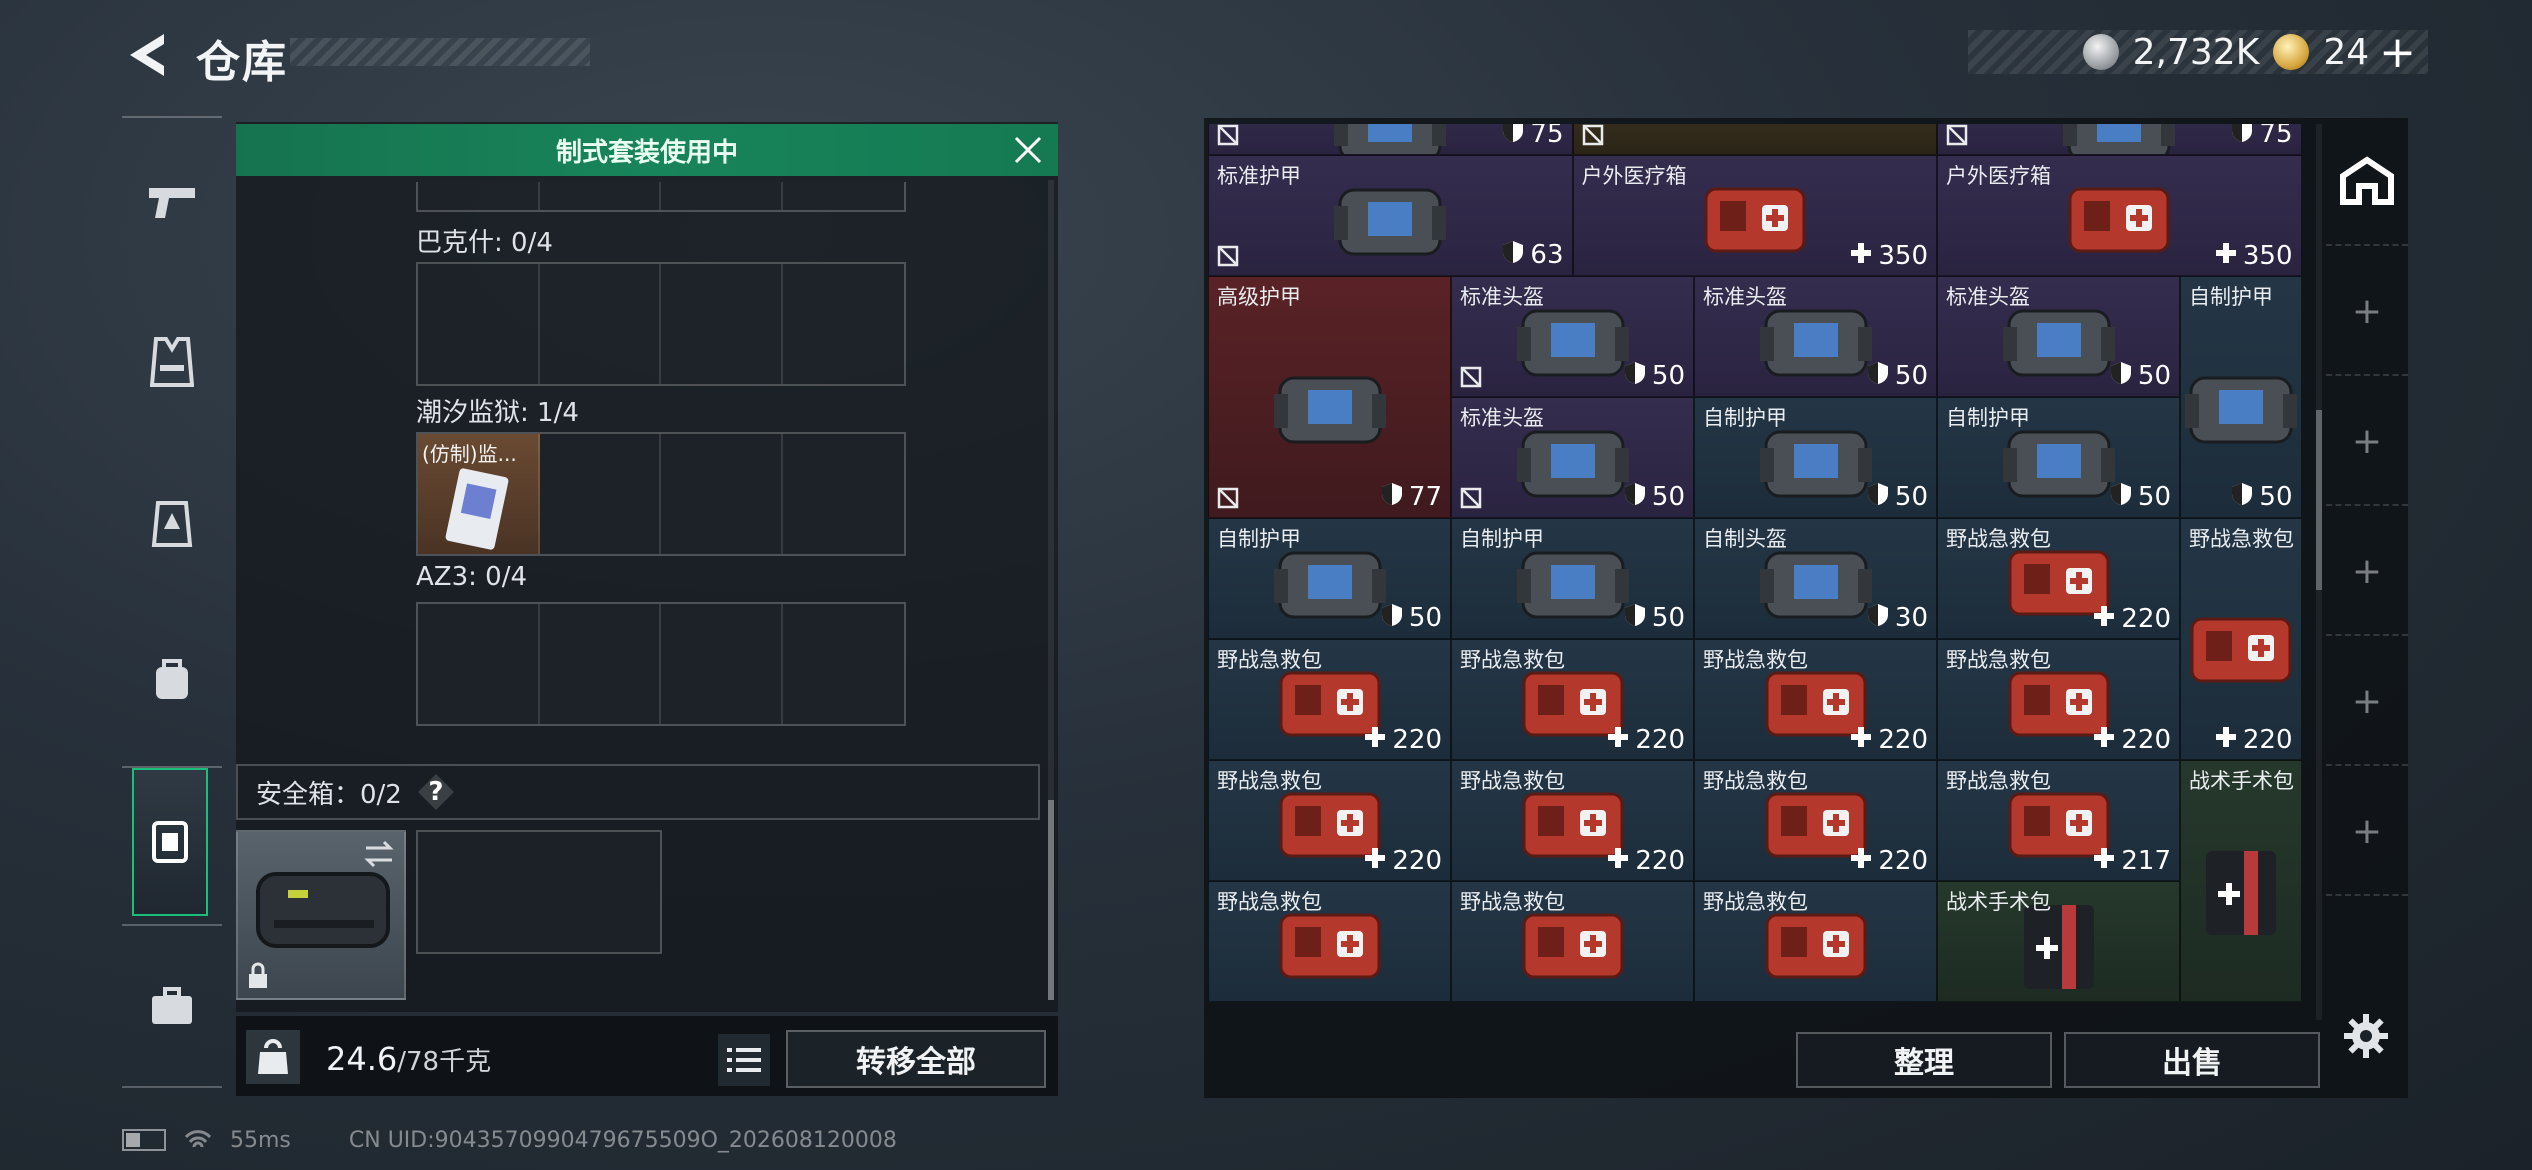 This screenshot has width=2532, height=1170. Describe the element at coordinates (916, 1059) in the screenshot. I see `transfer-all-button: 转移全部` at that location.